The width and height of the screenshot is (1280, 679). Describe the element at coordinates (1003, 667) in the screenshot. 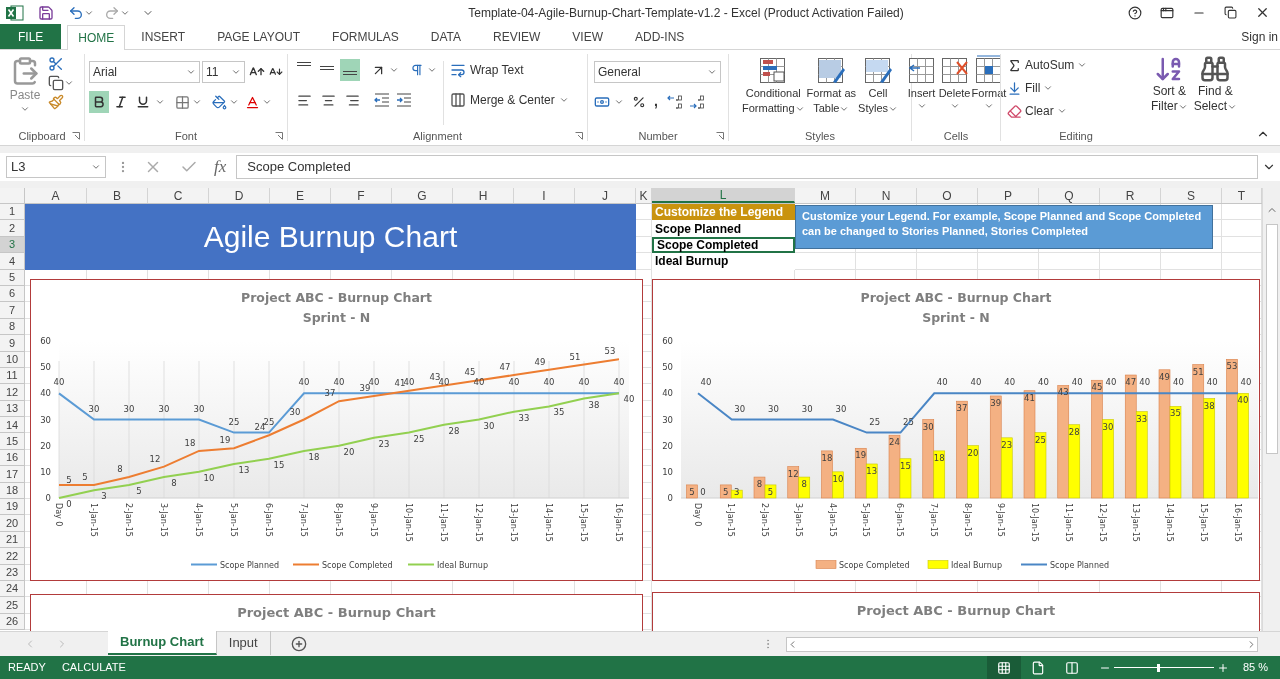

I see `view-button` at that location.